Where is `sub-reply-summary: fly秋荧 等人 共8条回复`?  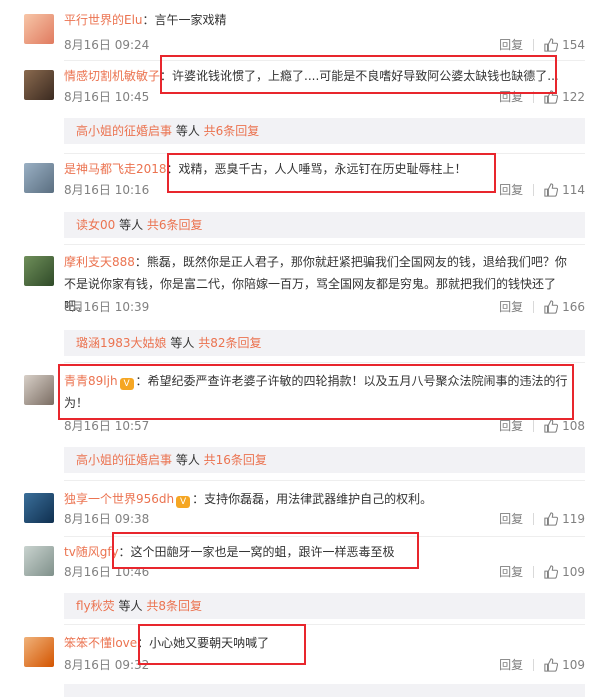
sub-reply-summary: fly秋荧 等人 共8条回复 is located at coordinates (324, 606).